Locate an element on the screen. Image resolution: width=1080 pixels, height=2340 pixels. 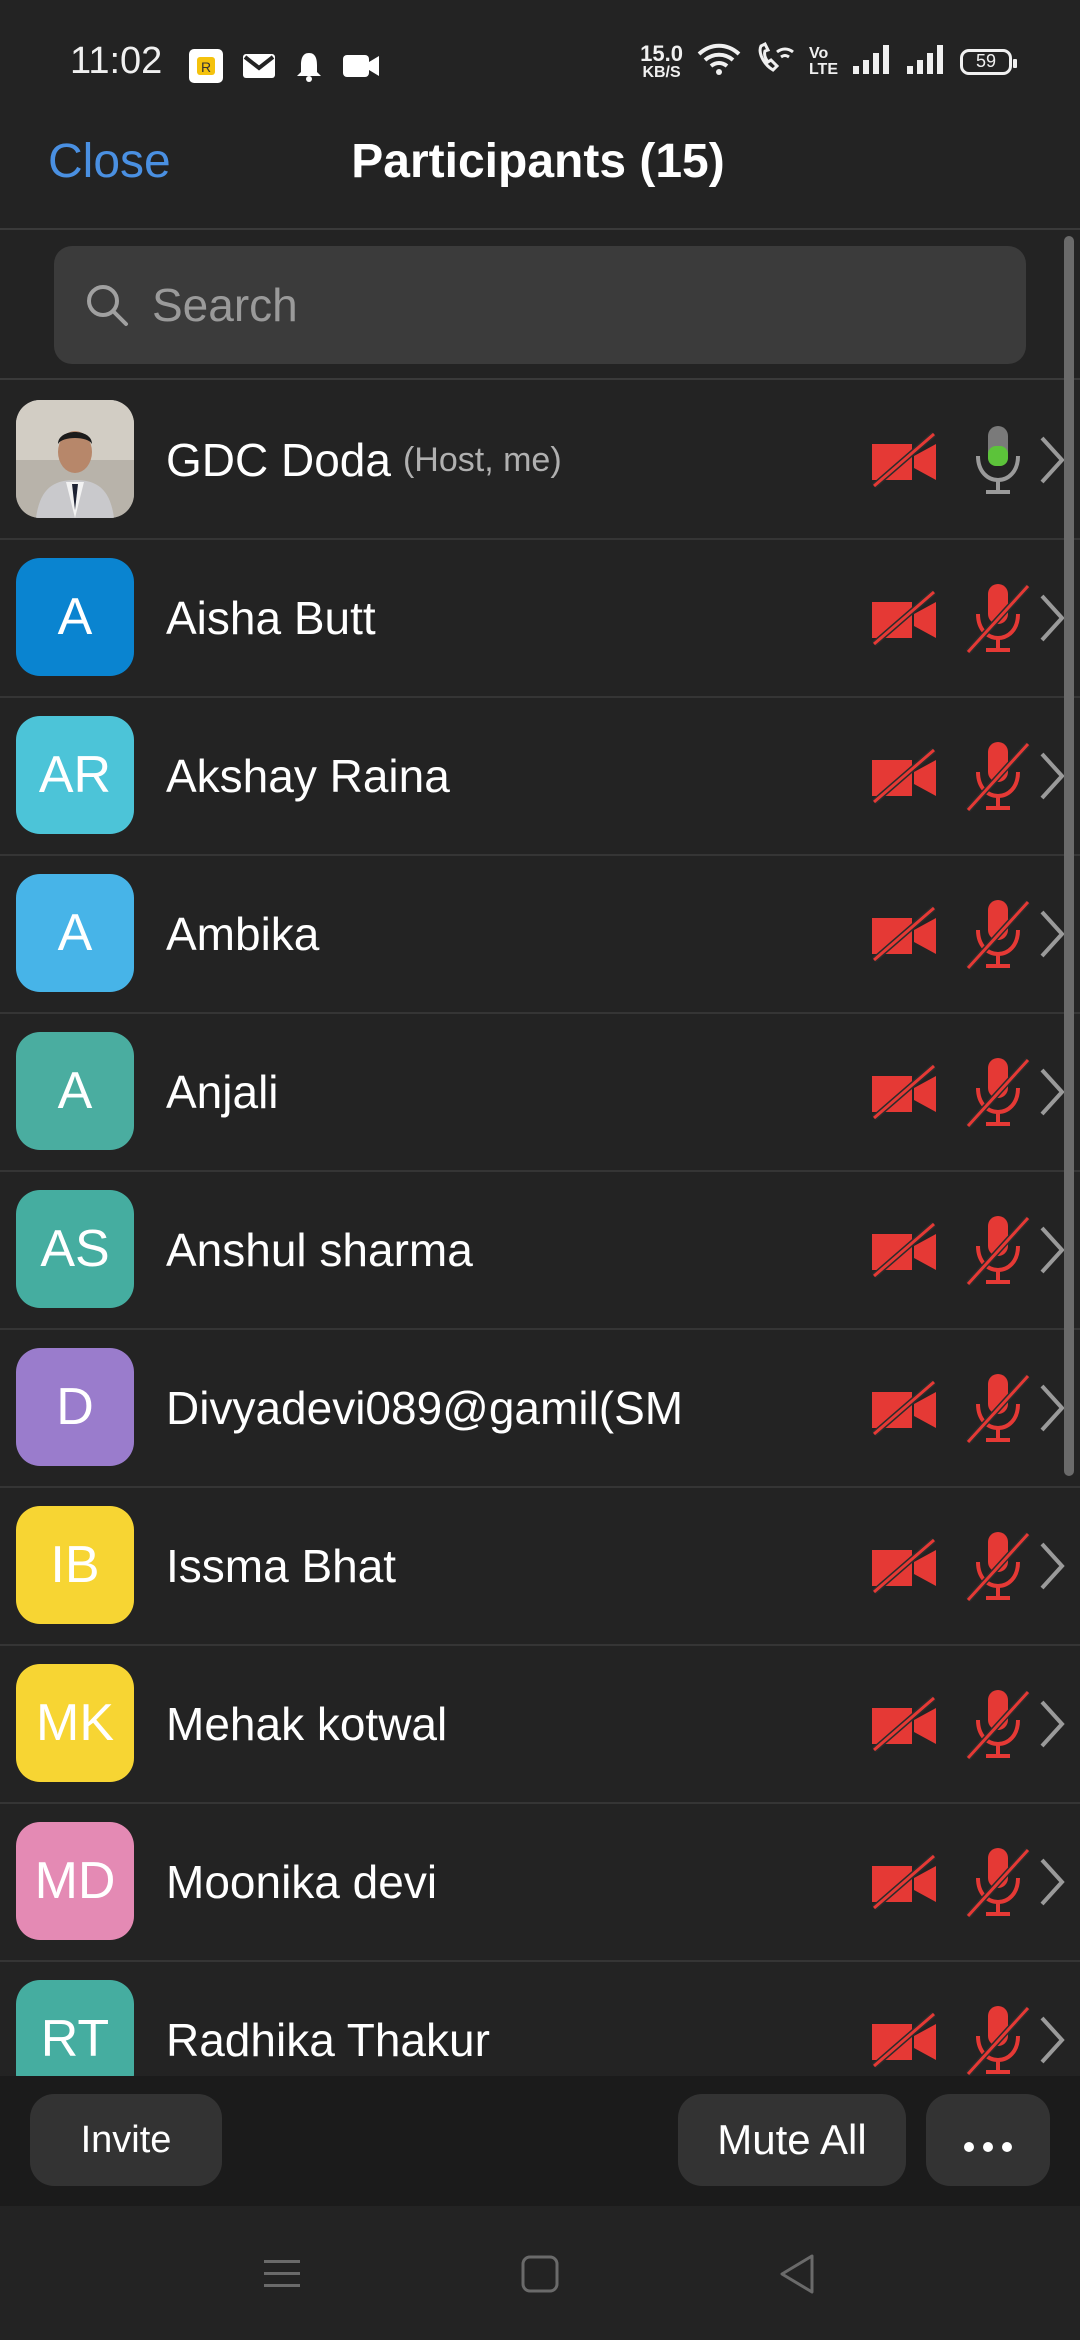
search-input is located at coordinates (589, 305).